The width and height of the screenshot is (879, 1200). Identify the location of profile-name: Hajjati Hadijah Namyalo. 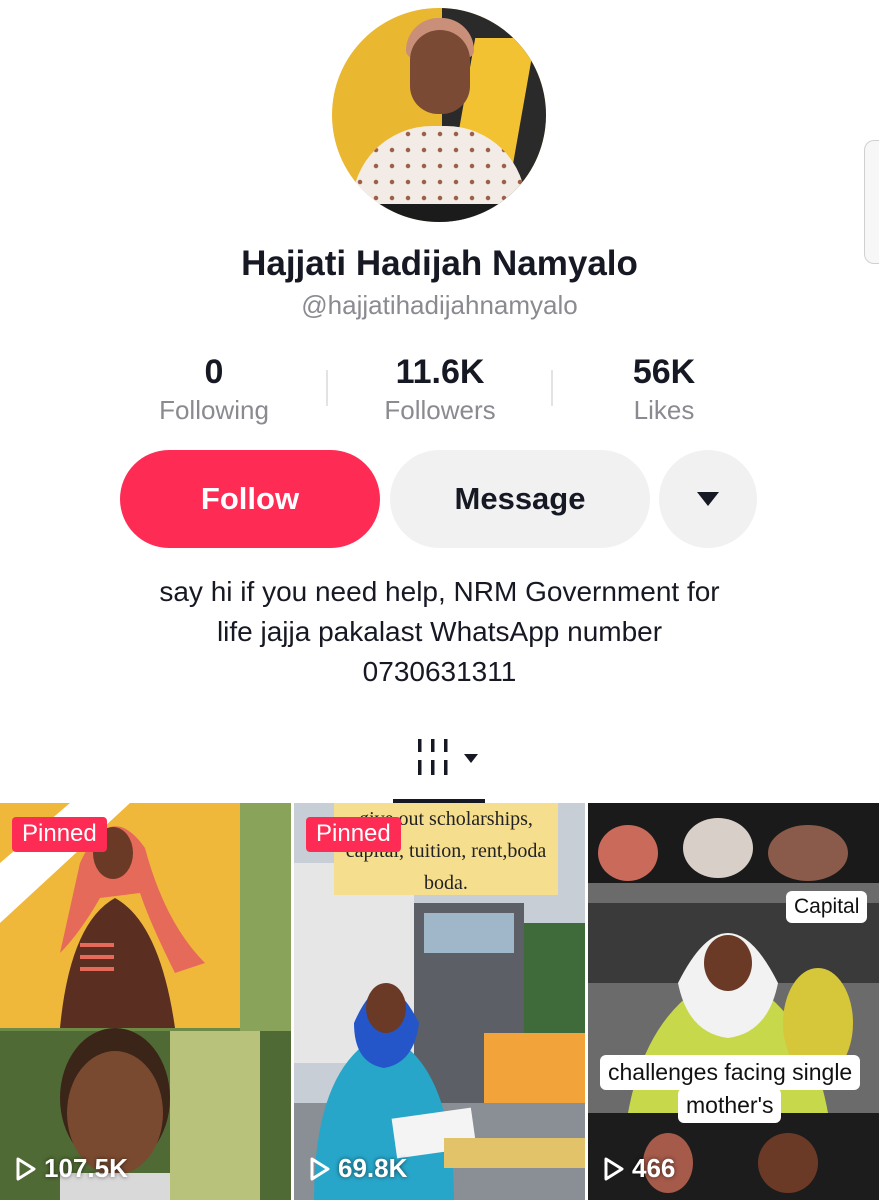
(439, 263).